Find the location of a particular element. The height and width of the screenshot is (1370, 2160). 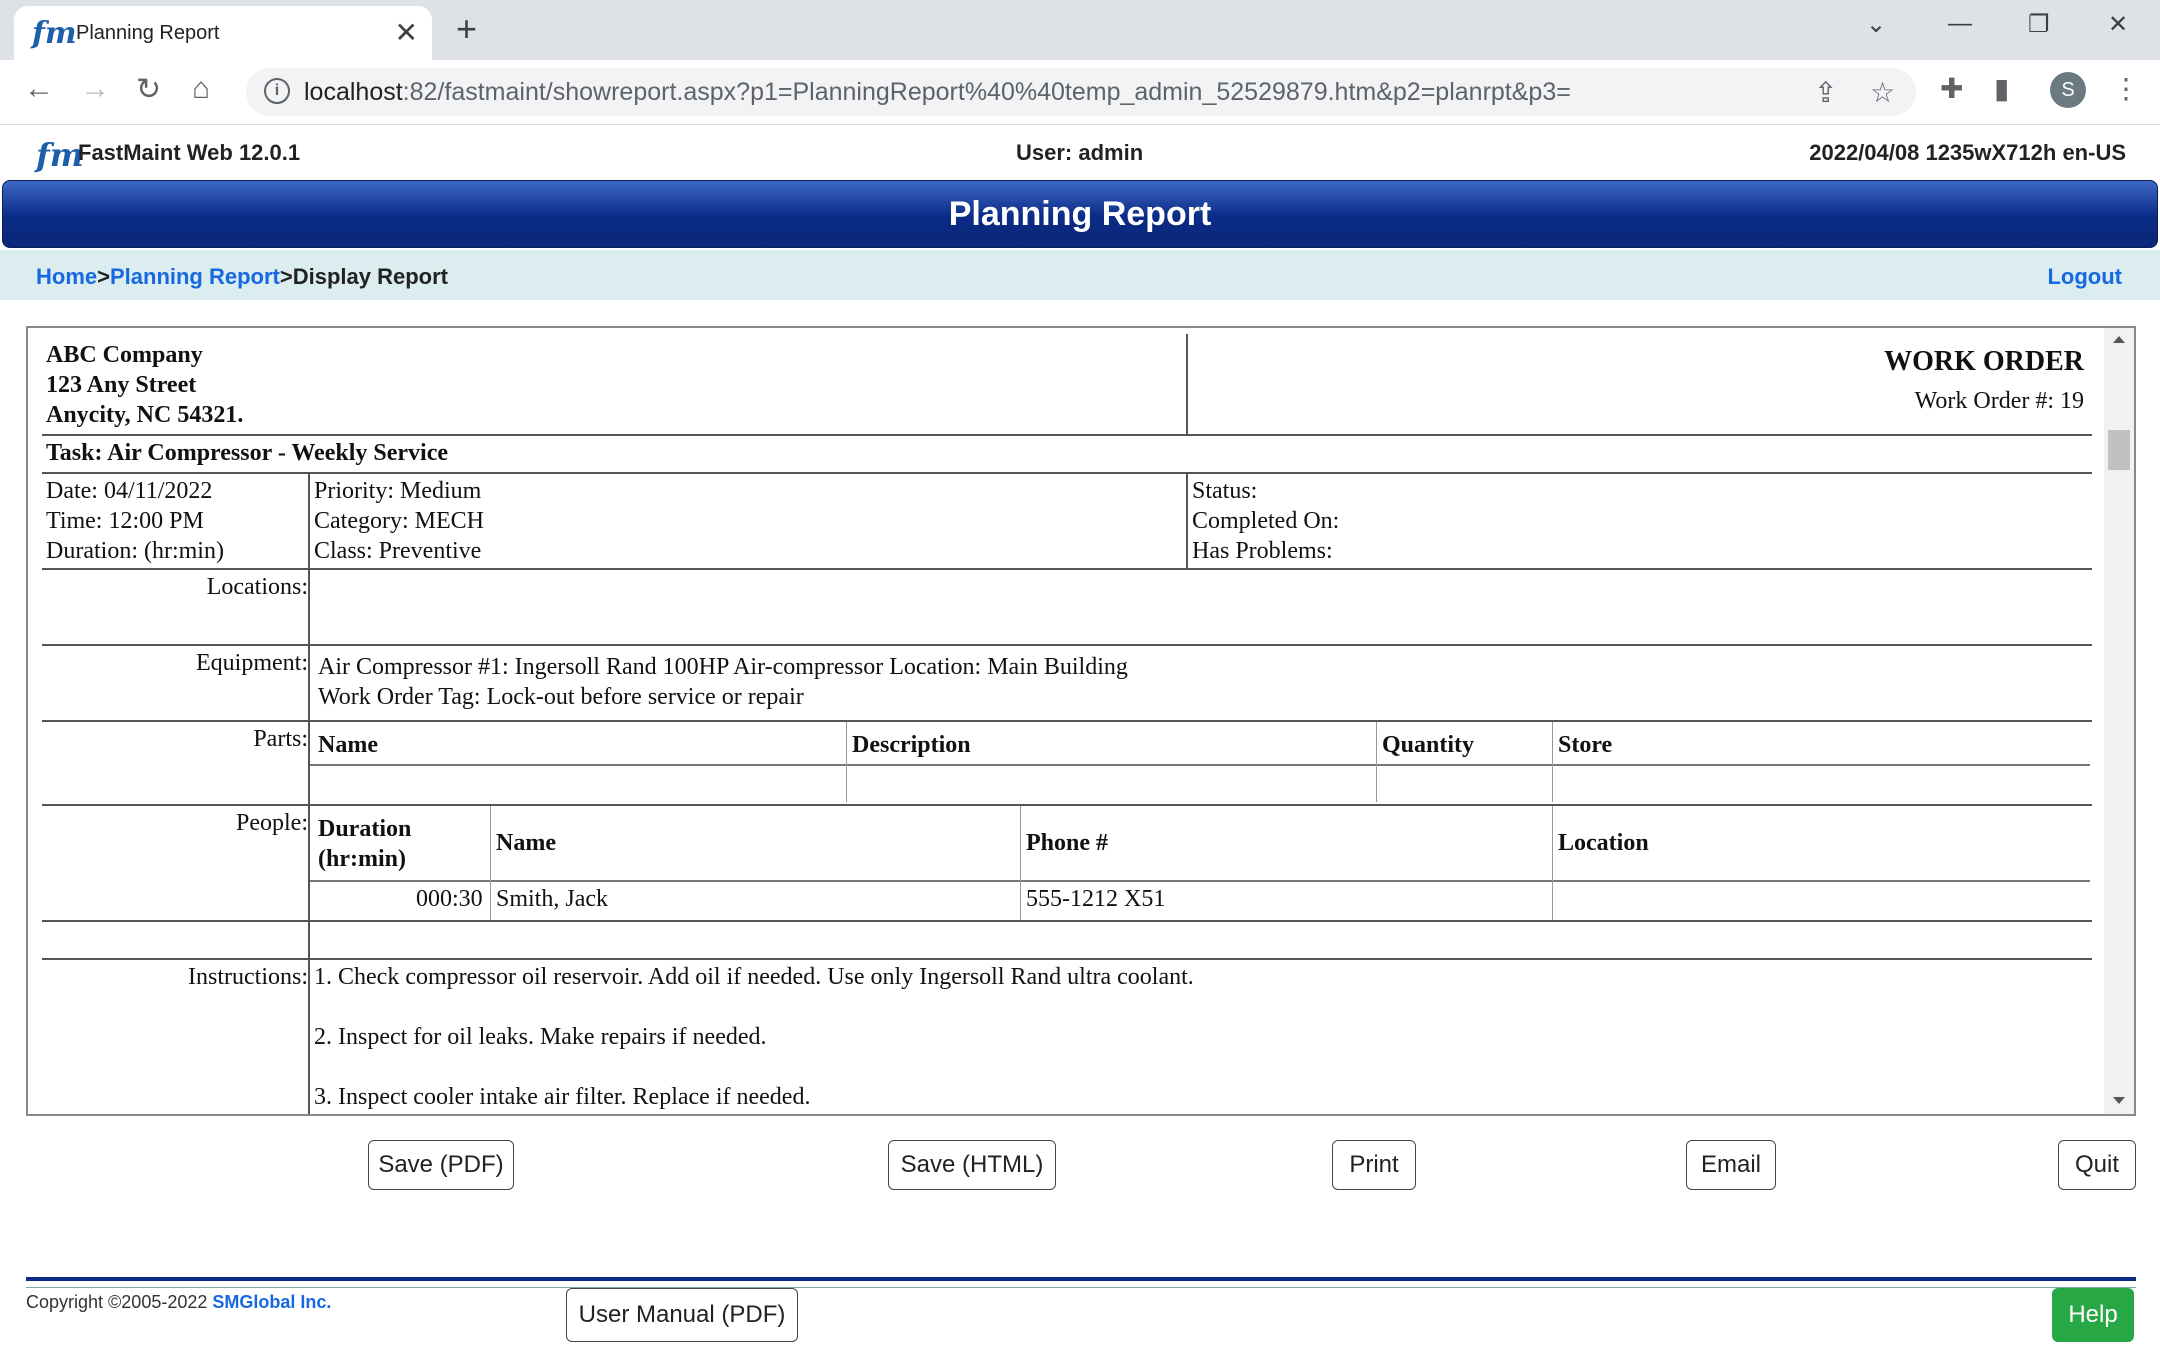

breadcrumb: Home>Planning Report>Display Report is located at coordinates (242, 277).